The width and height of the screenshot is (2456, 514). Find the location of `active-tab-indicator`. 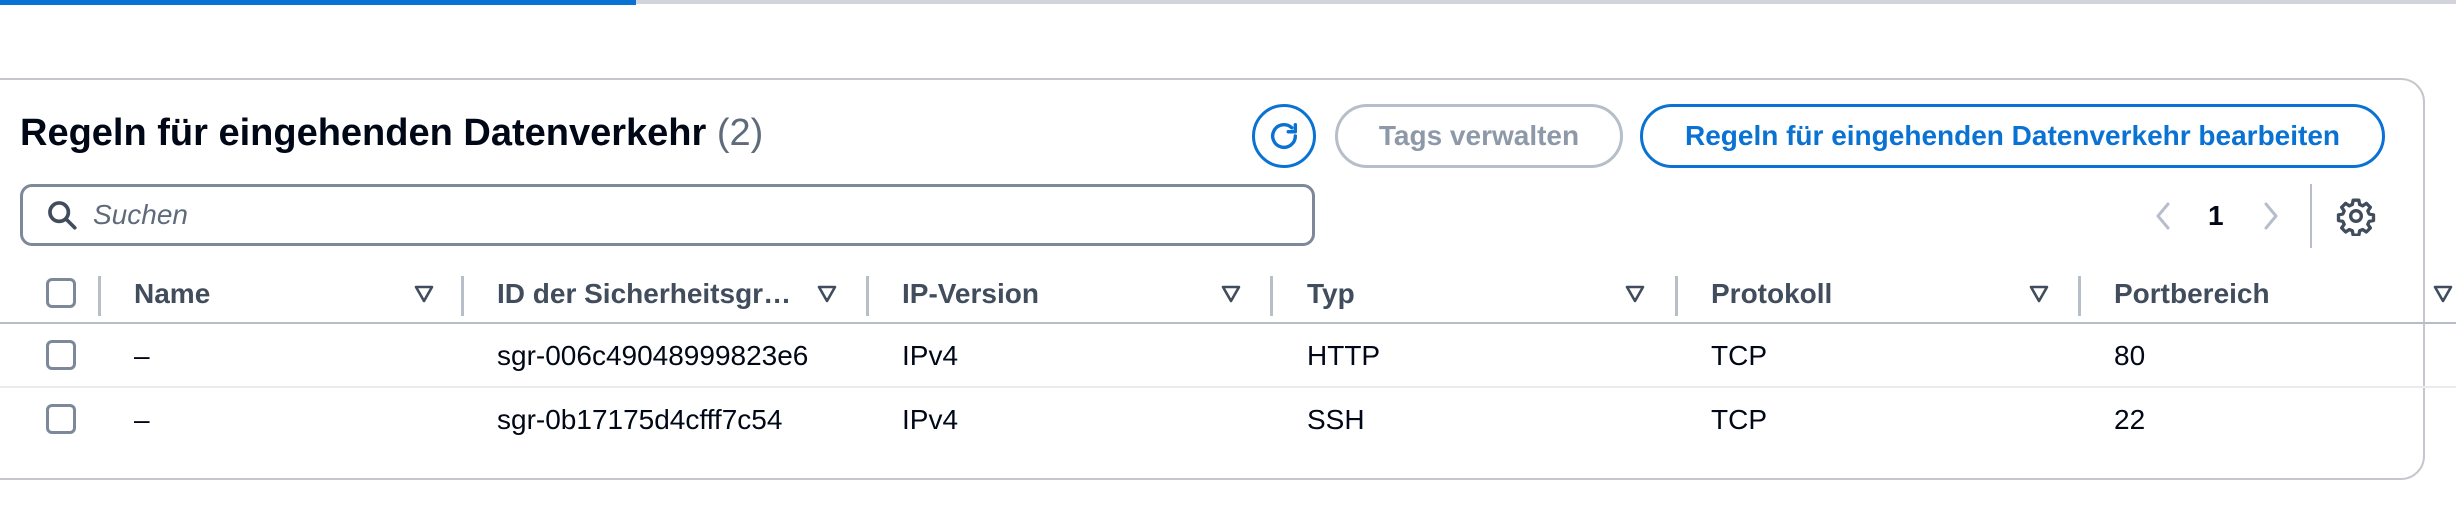

active-tab-indicator is located at coordinates (318, 2).